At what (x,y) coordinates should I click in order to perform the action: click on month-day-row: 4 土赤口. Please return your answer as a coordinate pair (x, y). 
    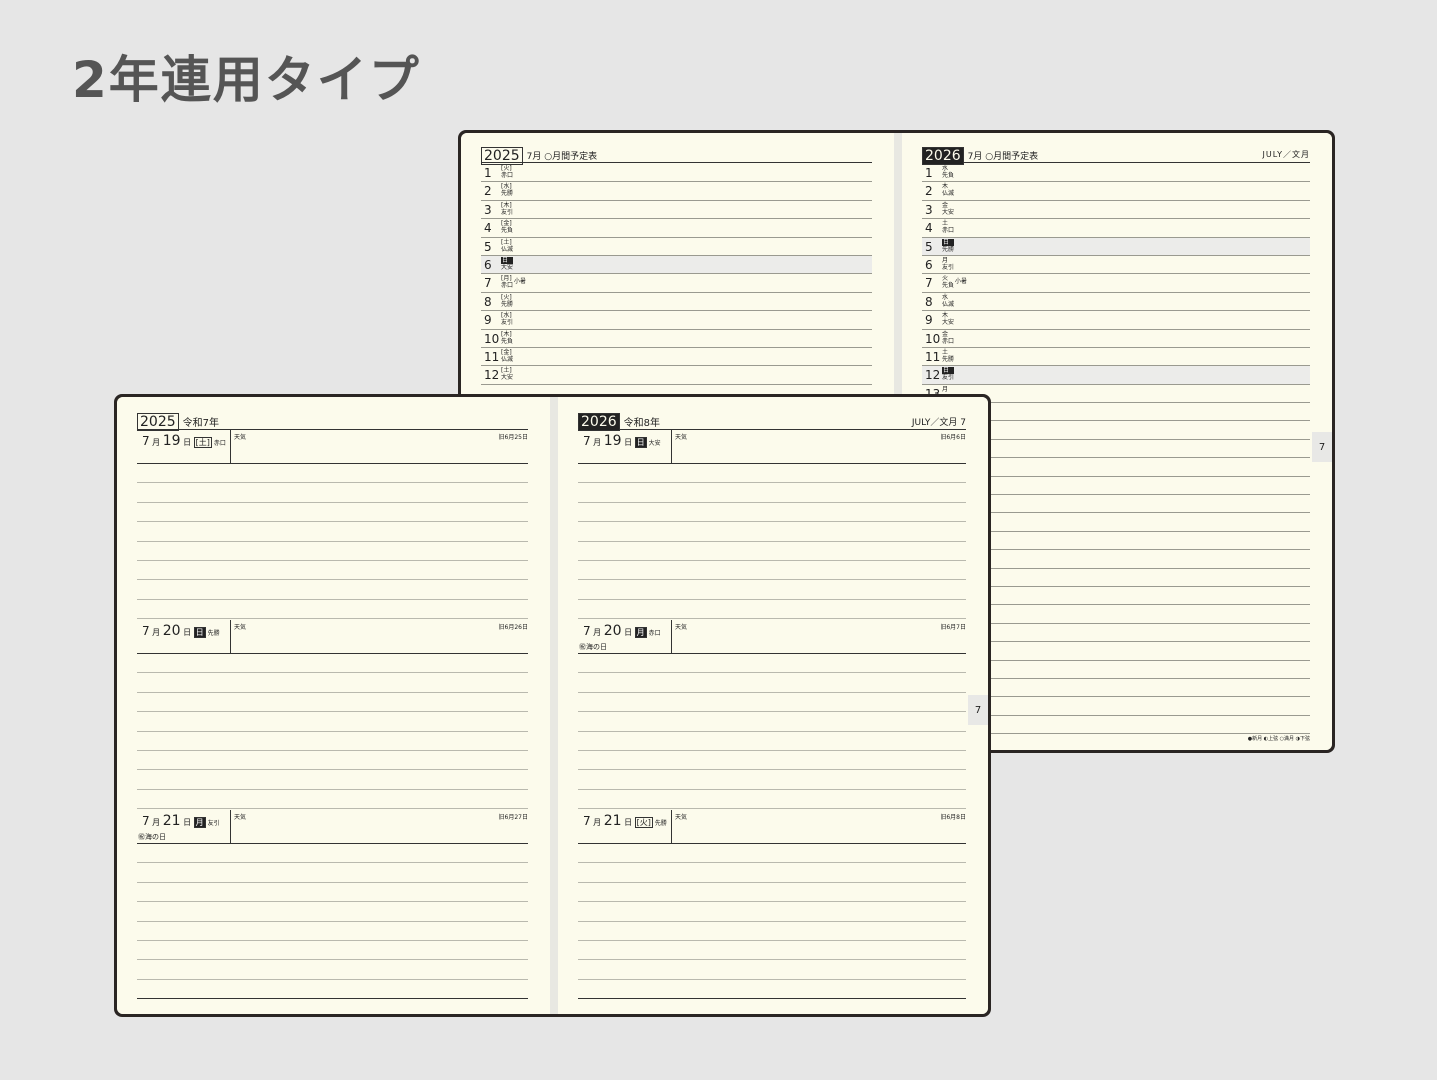
    Looking at the image, I should click on (1116, 228).